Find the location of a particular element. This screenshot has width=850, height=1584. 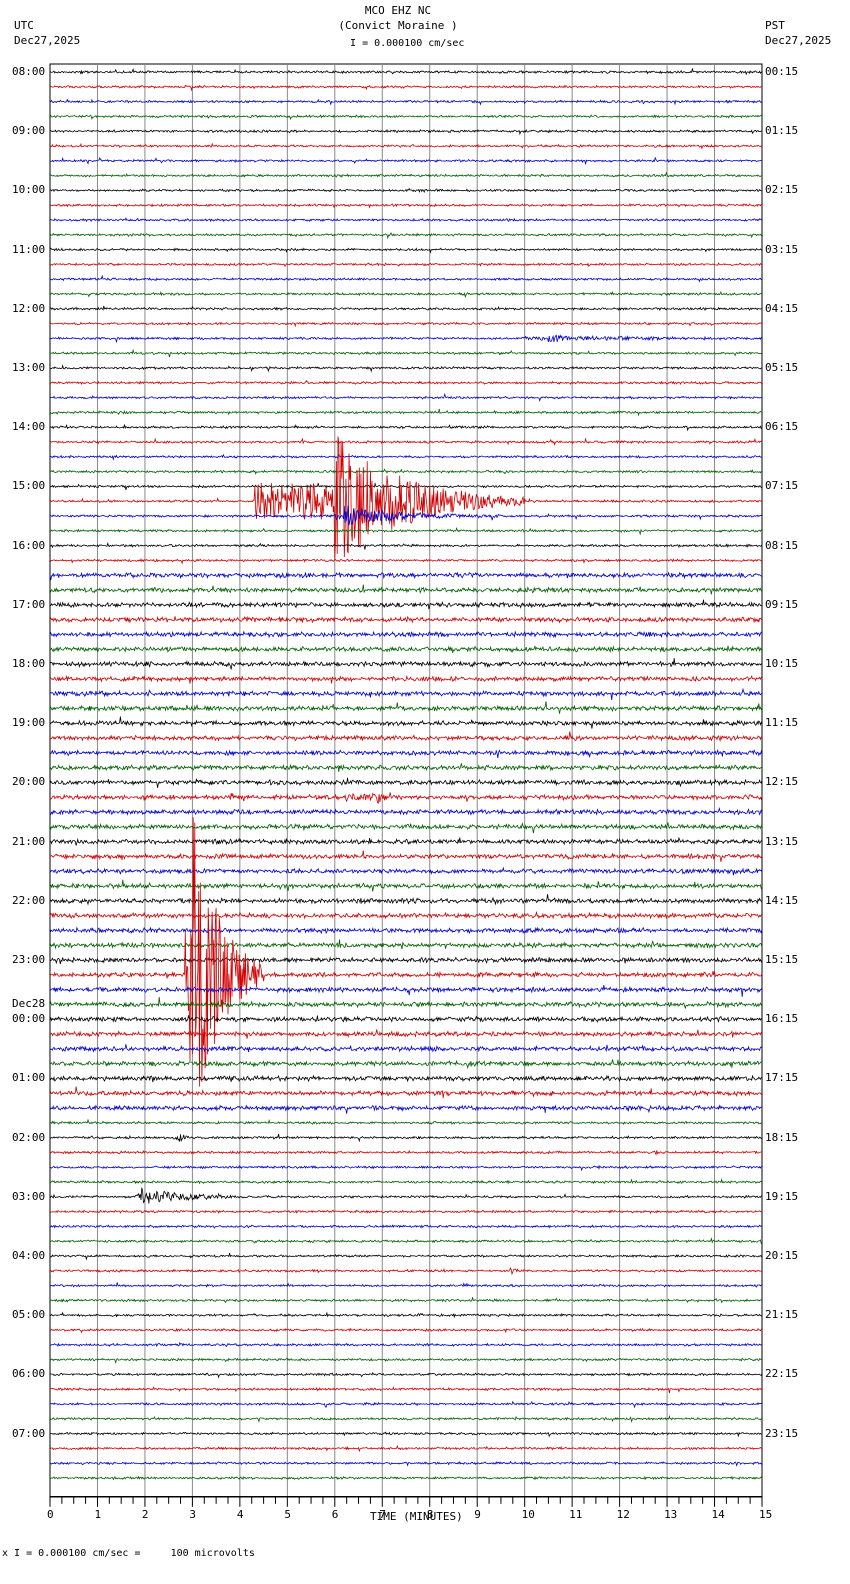

pst-hour-label: 05:15 is located at coordinates (782, 367).